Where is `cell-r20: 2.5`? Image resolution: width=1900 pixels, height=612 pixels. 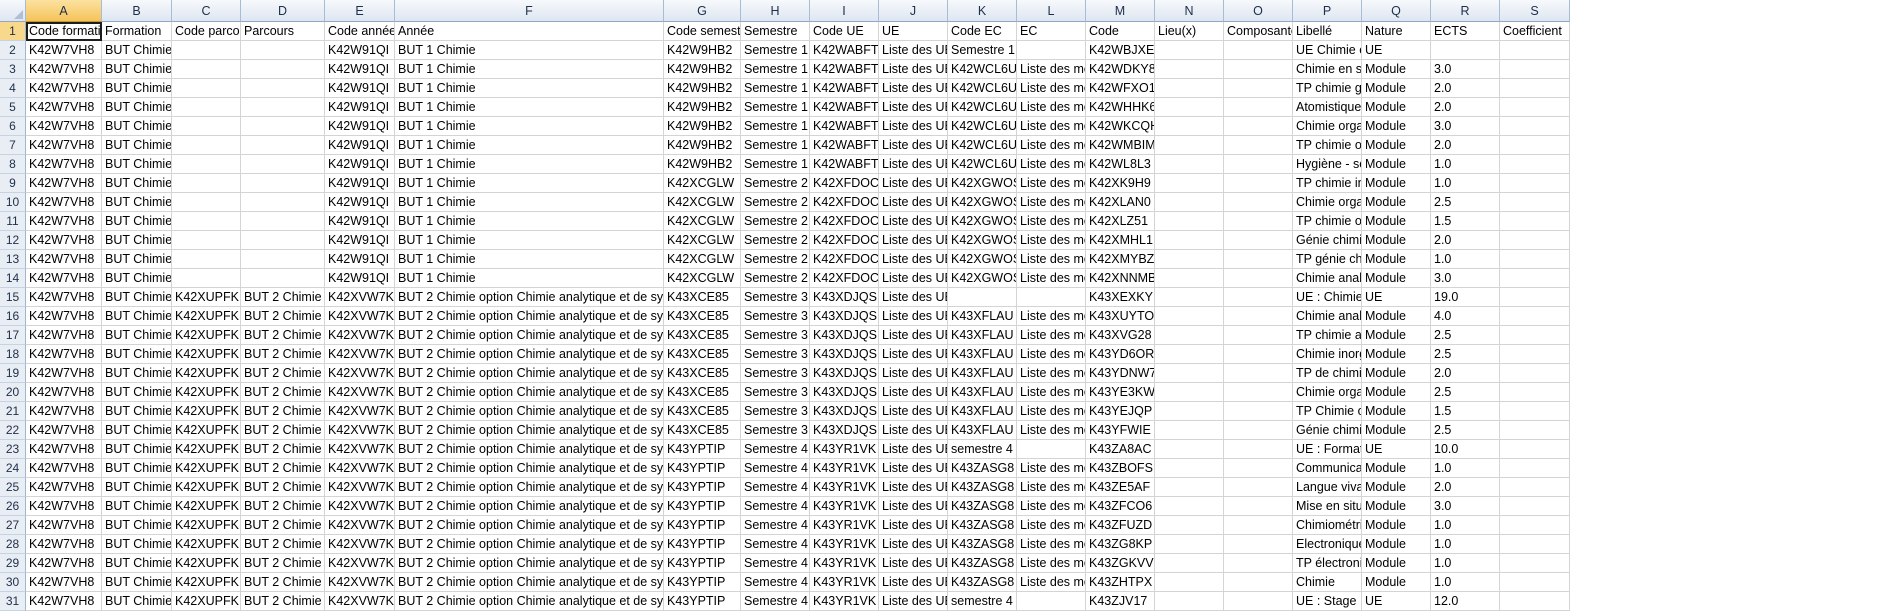
cell-r20: 2.5 is located at coordinates (1465, 392).